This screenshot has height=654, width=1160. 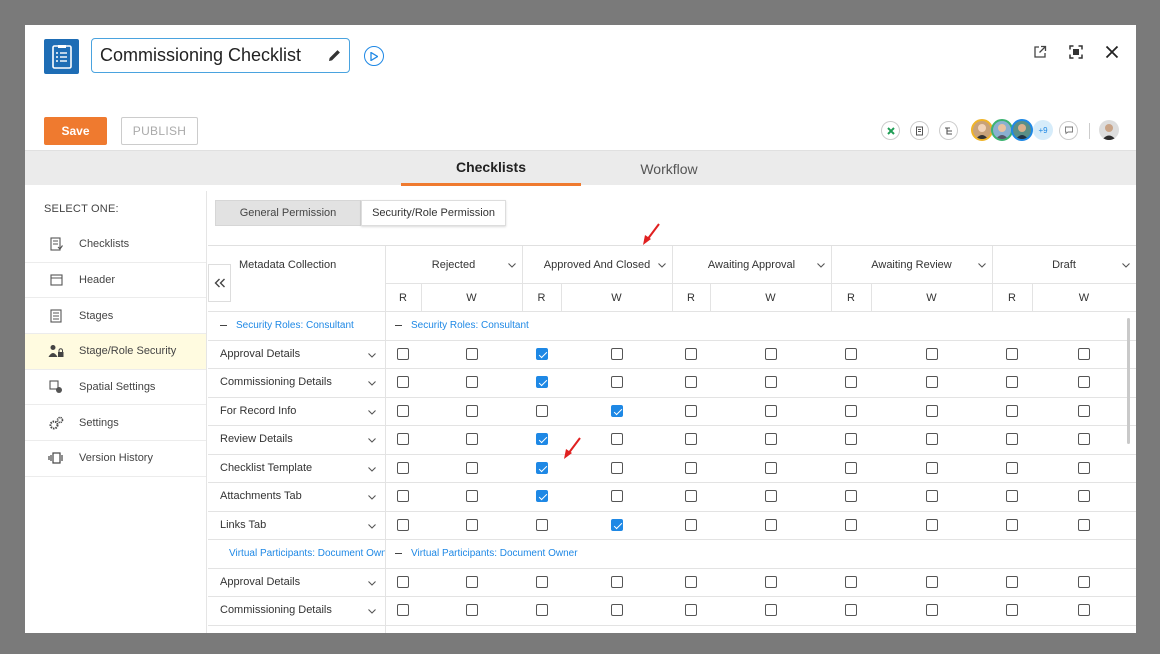 I want to click on tab-security-role-permission: Security/Role Permission, so click(x=433, y=213).